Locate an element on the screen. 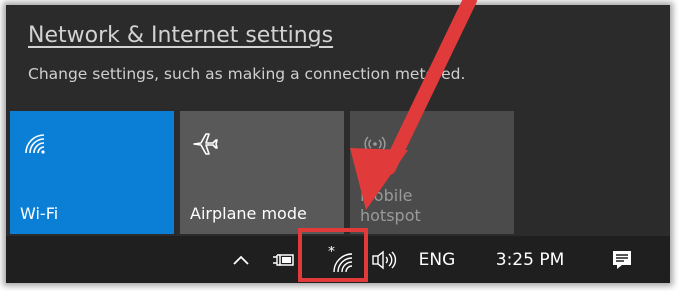 The width and height of the screenshot is (679, 291). show-hidden-icons-button is located at coordinates (241, 259).